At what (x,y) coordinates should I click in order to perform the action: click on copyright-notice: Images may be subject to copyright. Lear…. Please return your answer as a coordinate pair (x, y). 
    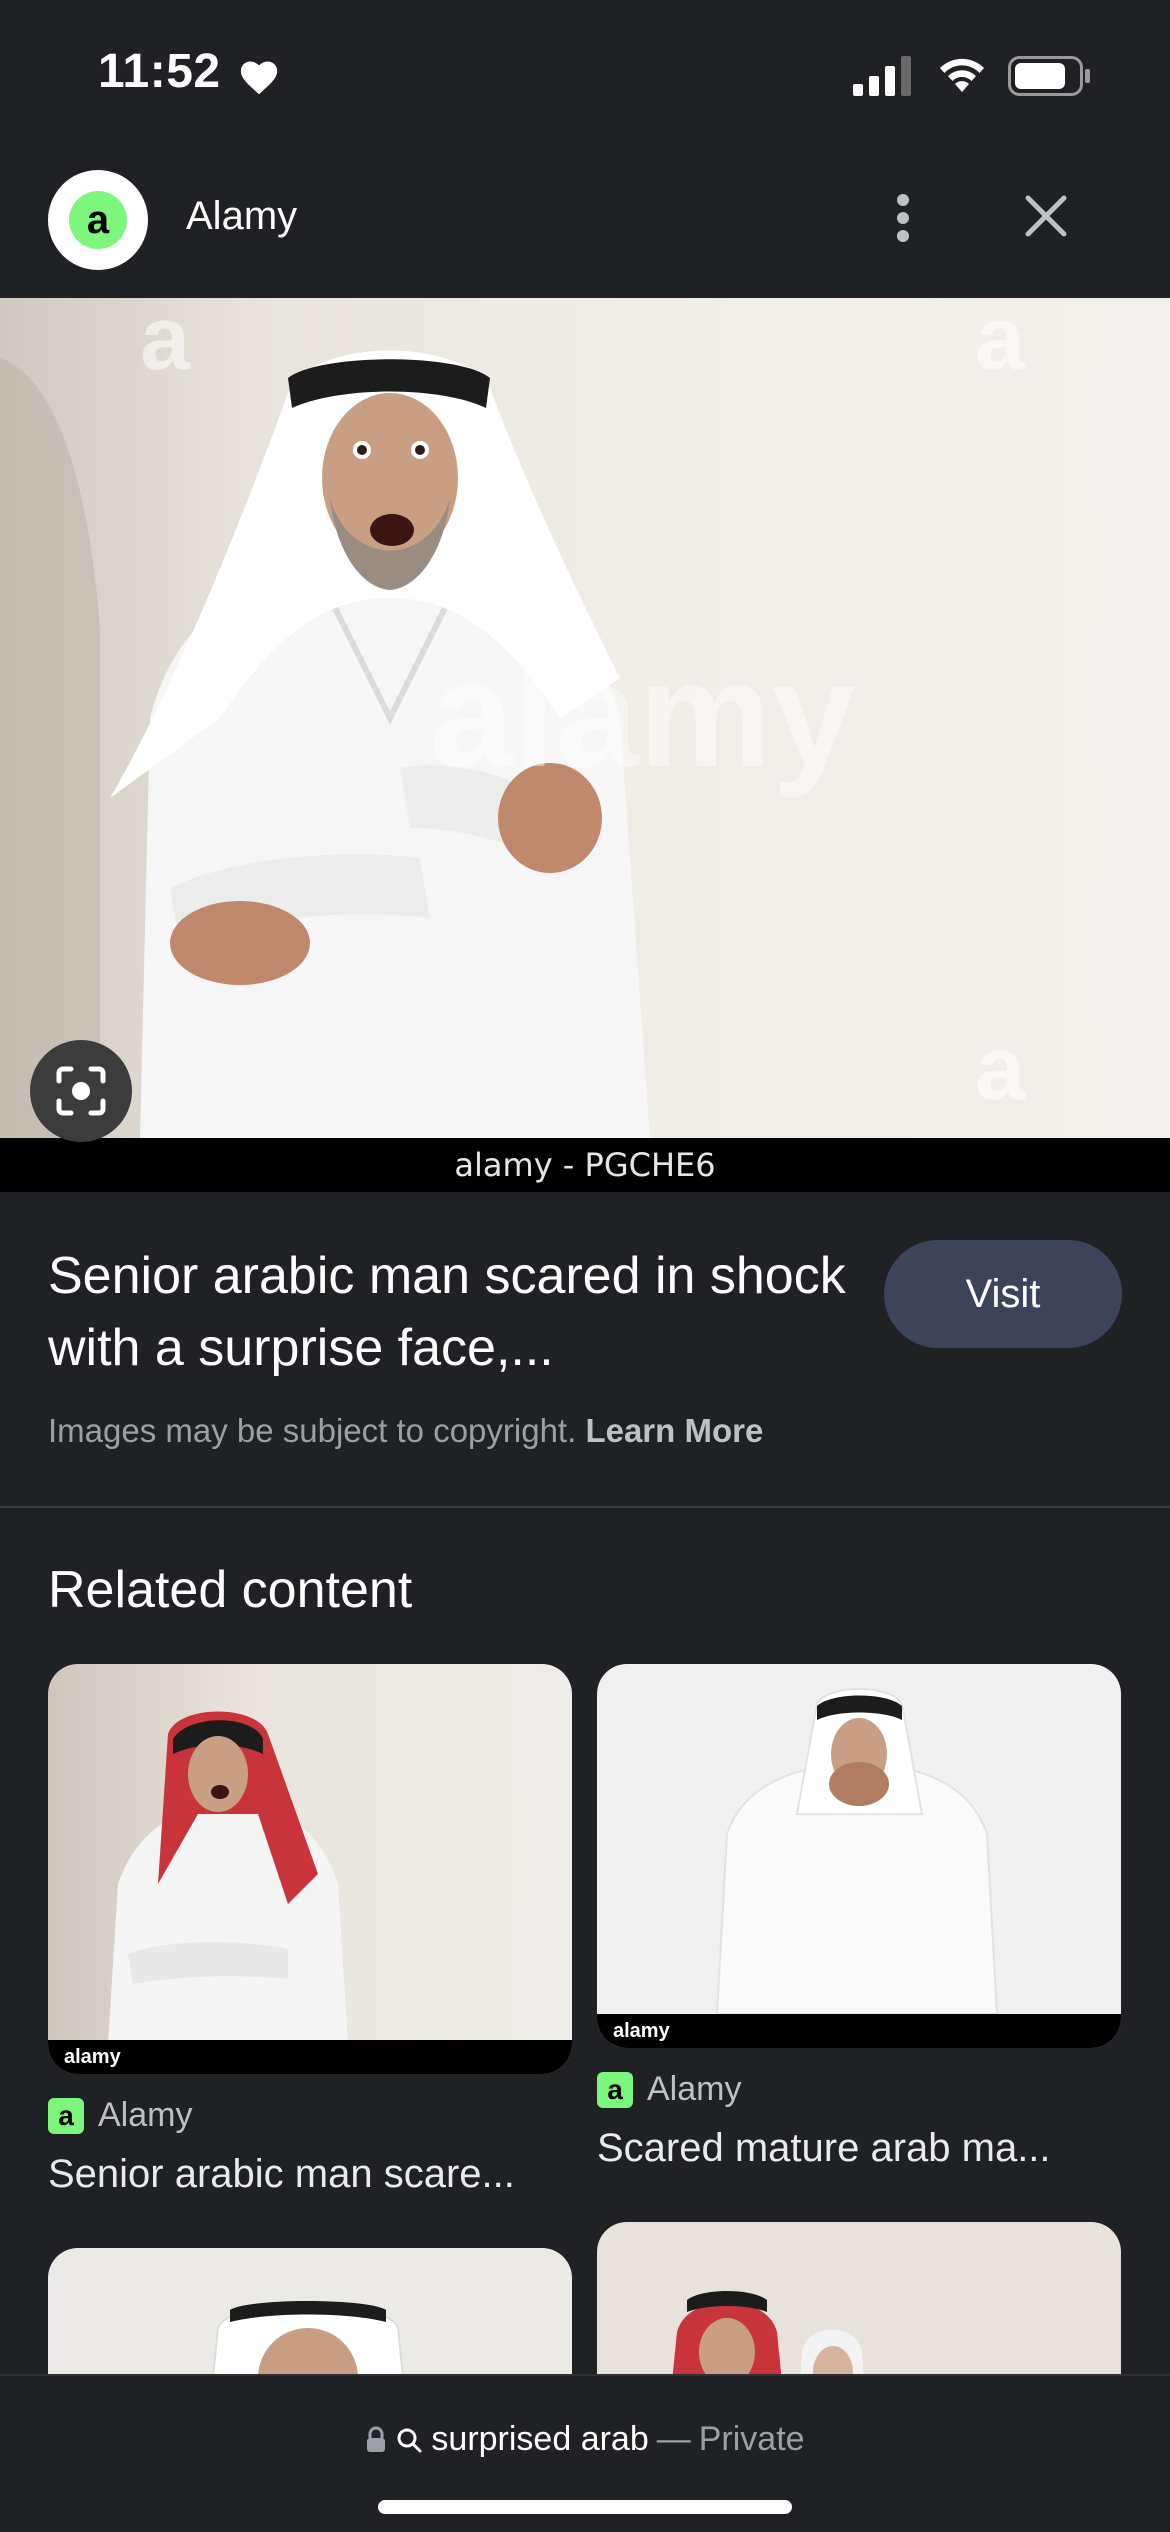
    Looking at the image, I should click on (405, 1431).